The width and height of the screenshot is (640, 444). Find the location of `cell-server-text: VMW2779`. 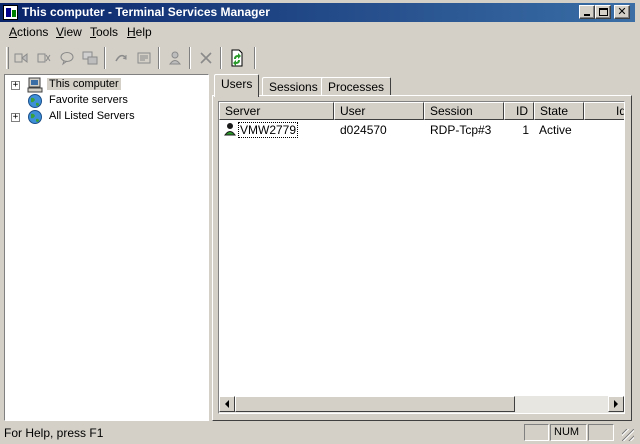

cell-server-text: VMW2779 is located at coordinates (268, 130).